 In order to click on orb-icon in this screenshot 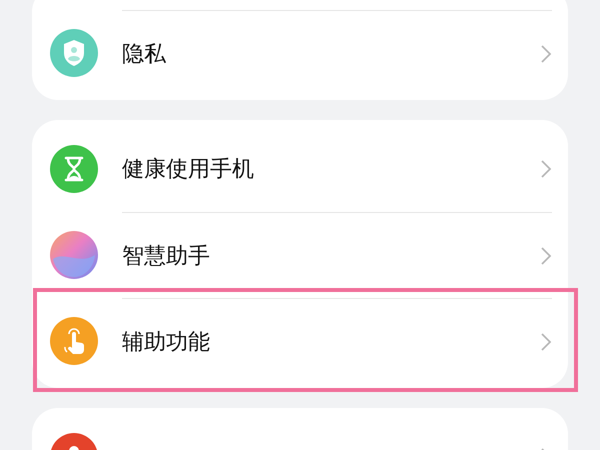, I will do `click(74, 255)`.